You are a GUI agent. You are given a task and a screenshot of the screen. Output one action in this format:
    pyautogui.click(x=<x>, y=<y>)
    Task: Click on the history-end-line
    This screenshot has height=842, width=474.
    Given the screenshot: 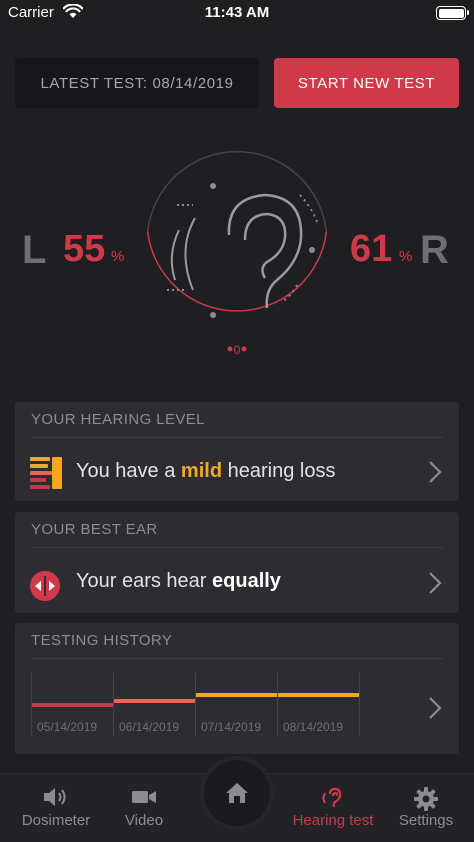 What is the action you would take?
    pyautogui.click(x=359, y=705)
    